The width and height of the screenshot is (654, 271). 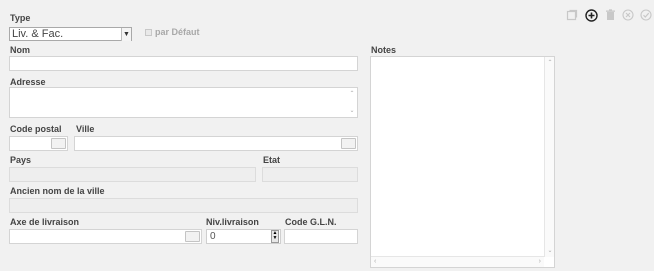 What do you see at coordinates (272, 160) in the screenshot?
I see `etat-label: Etat` at bounding box center [272, 160].